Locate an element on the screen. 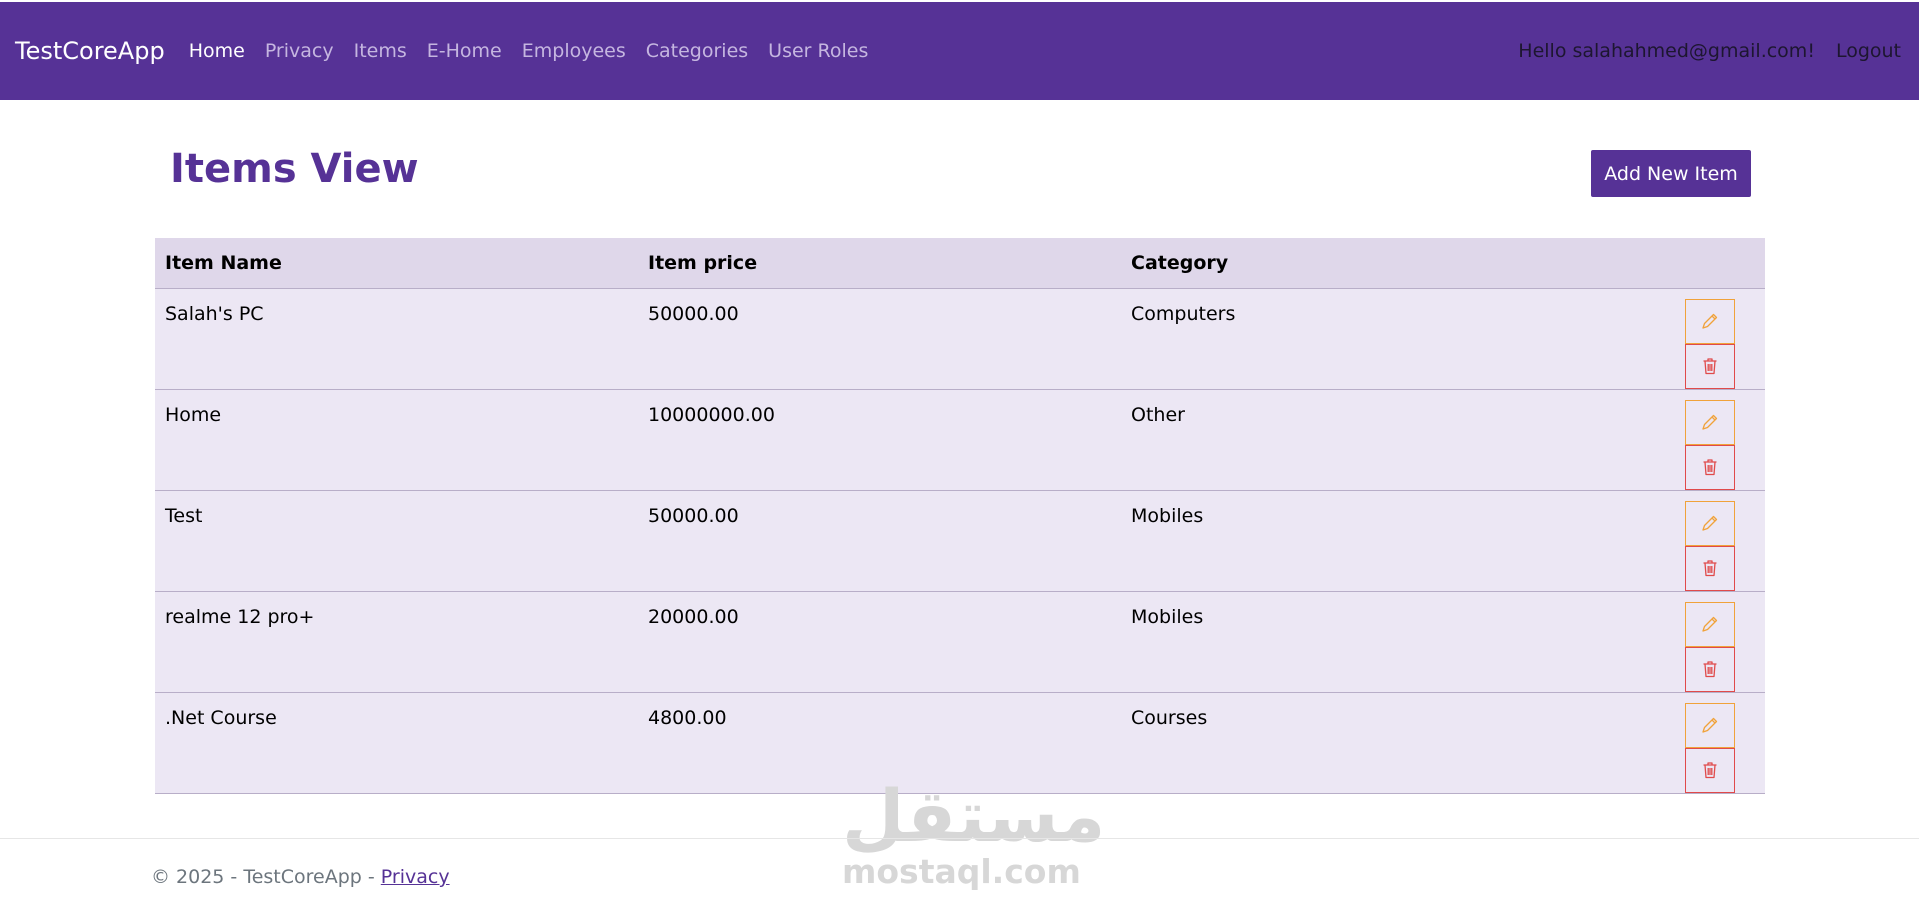 The width and height of the screenshot is (1919, 913). cell-category: Courses is located at coordinates (1362, 743).